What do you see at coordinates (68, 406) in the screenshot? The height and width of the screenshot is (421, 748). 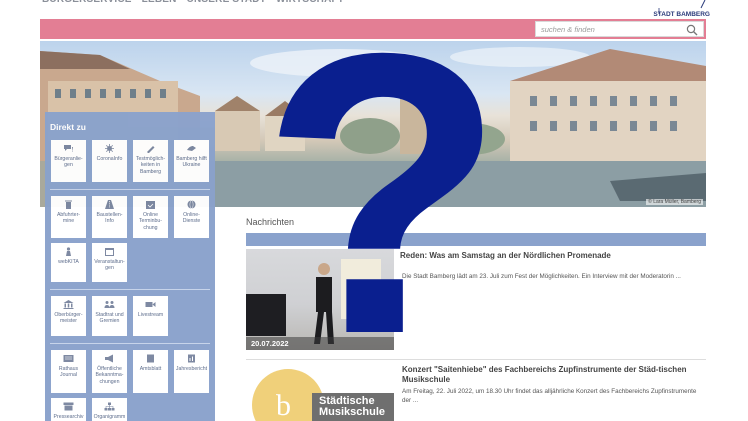 I see `archive-icon` at bounding box center [68, 406].